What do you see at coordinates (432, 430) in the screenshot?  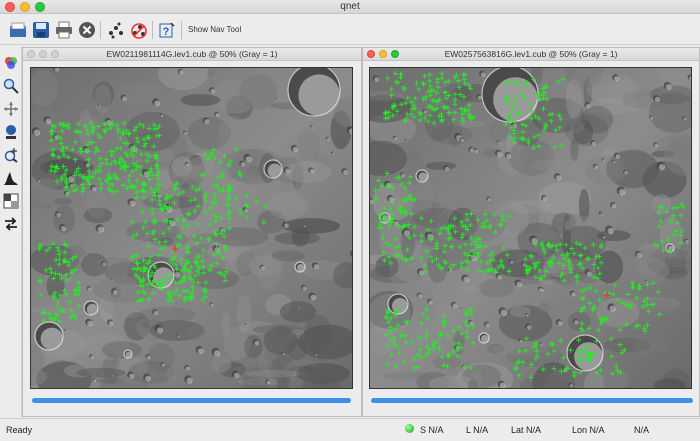 I see `status-sample: S N/A` at bounding box center [432, 430].